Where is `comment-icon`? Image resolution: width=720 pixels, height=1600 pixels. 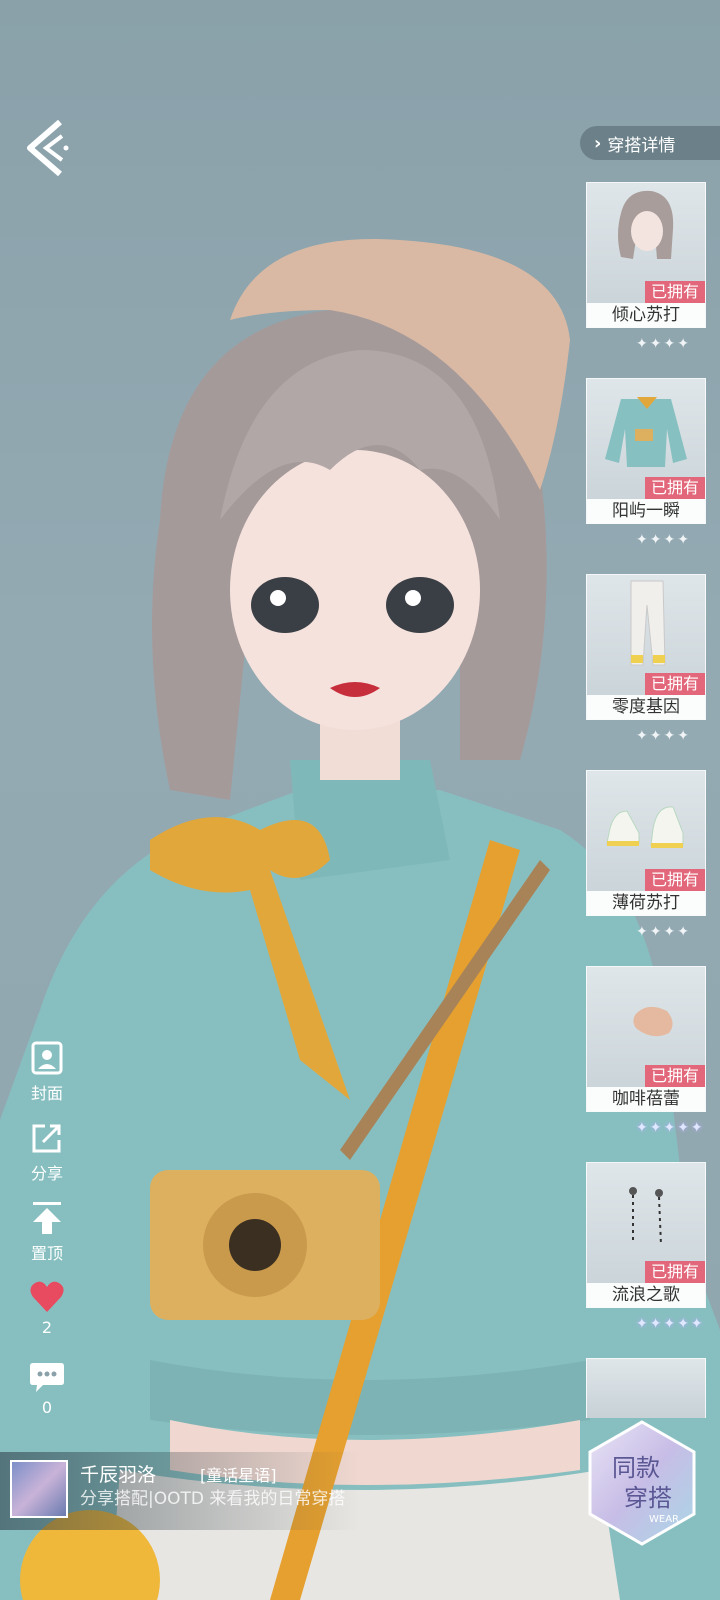
comment-icon is located at coordinates (47, 1377).